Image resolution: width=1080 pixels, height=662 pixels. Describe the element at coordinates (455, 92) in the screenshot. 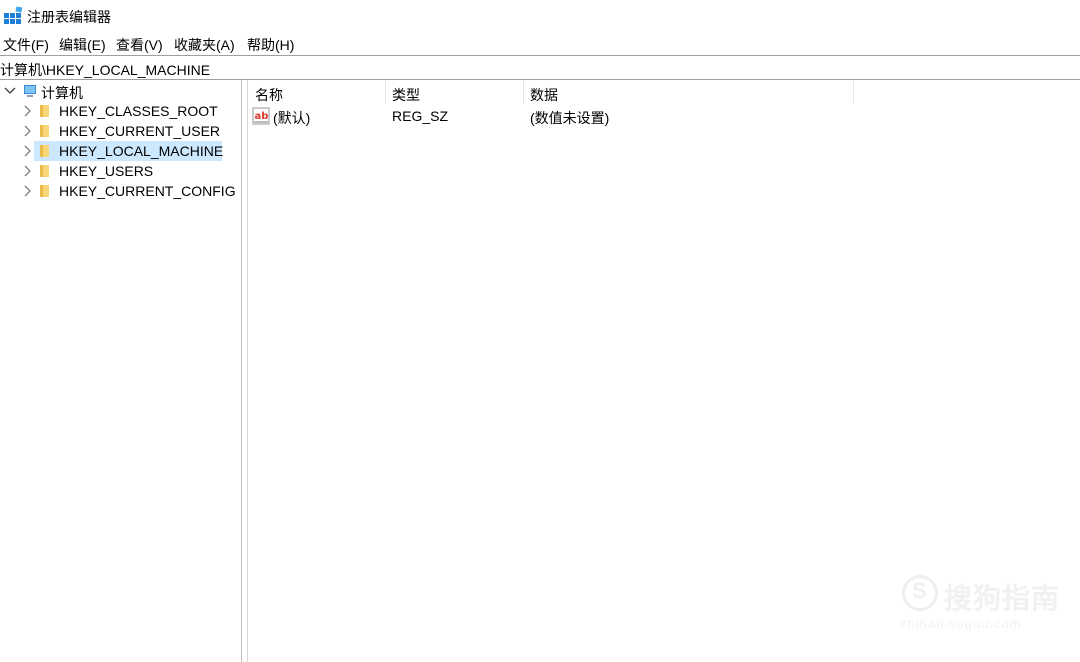

I see `column-header-type: 类型` at that location.